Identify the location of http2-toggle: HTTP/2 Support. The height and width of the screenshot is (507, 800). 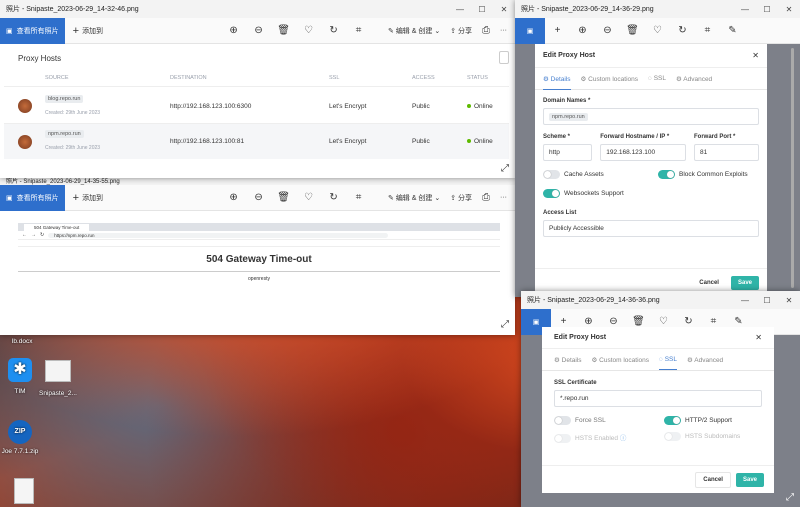
(698, 420).